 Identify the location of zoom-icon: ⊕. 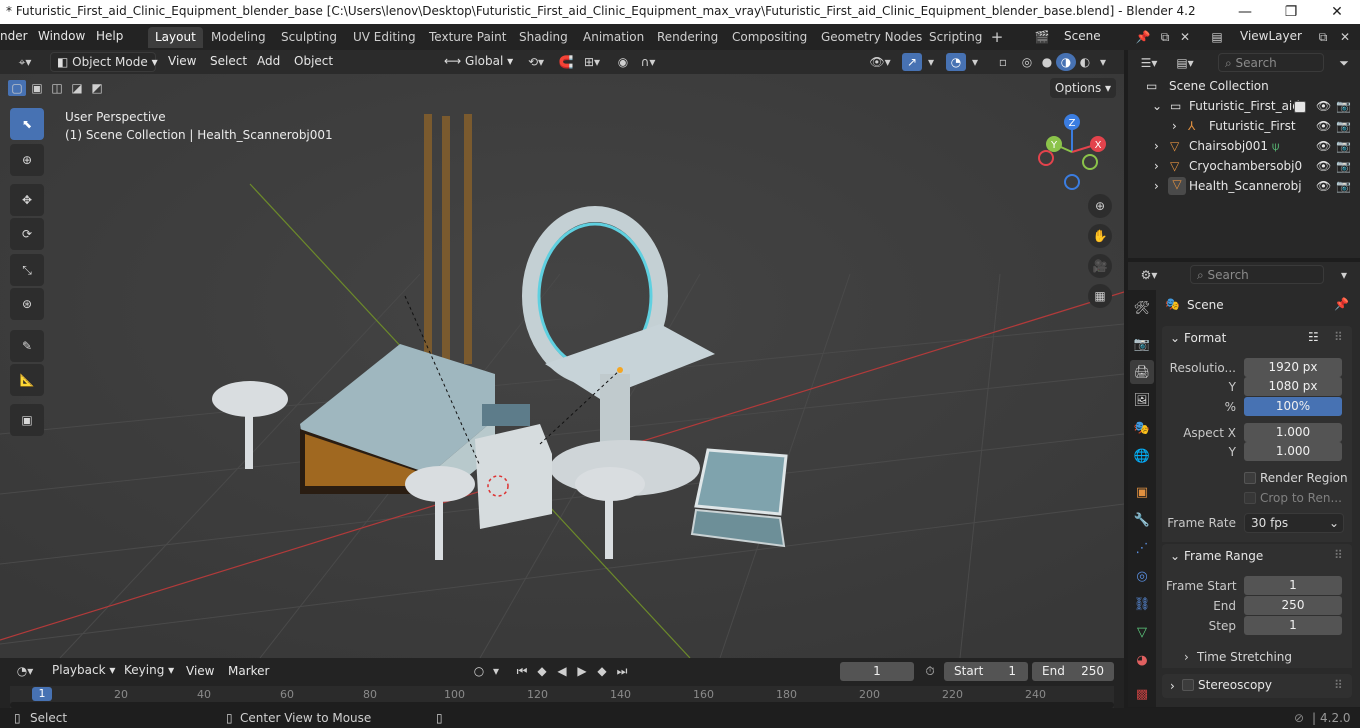
(1100, 206).